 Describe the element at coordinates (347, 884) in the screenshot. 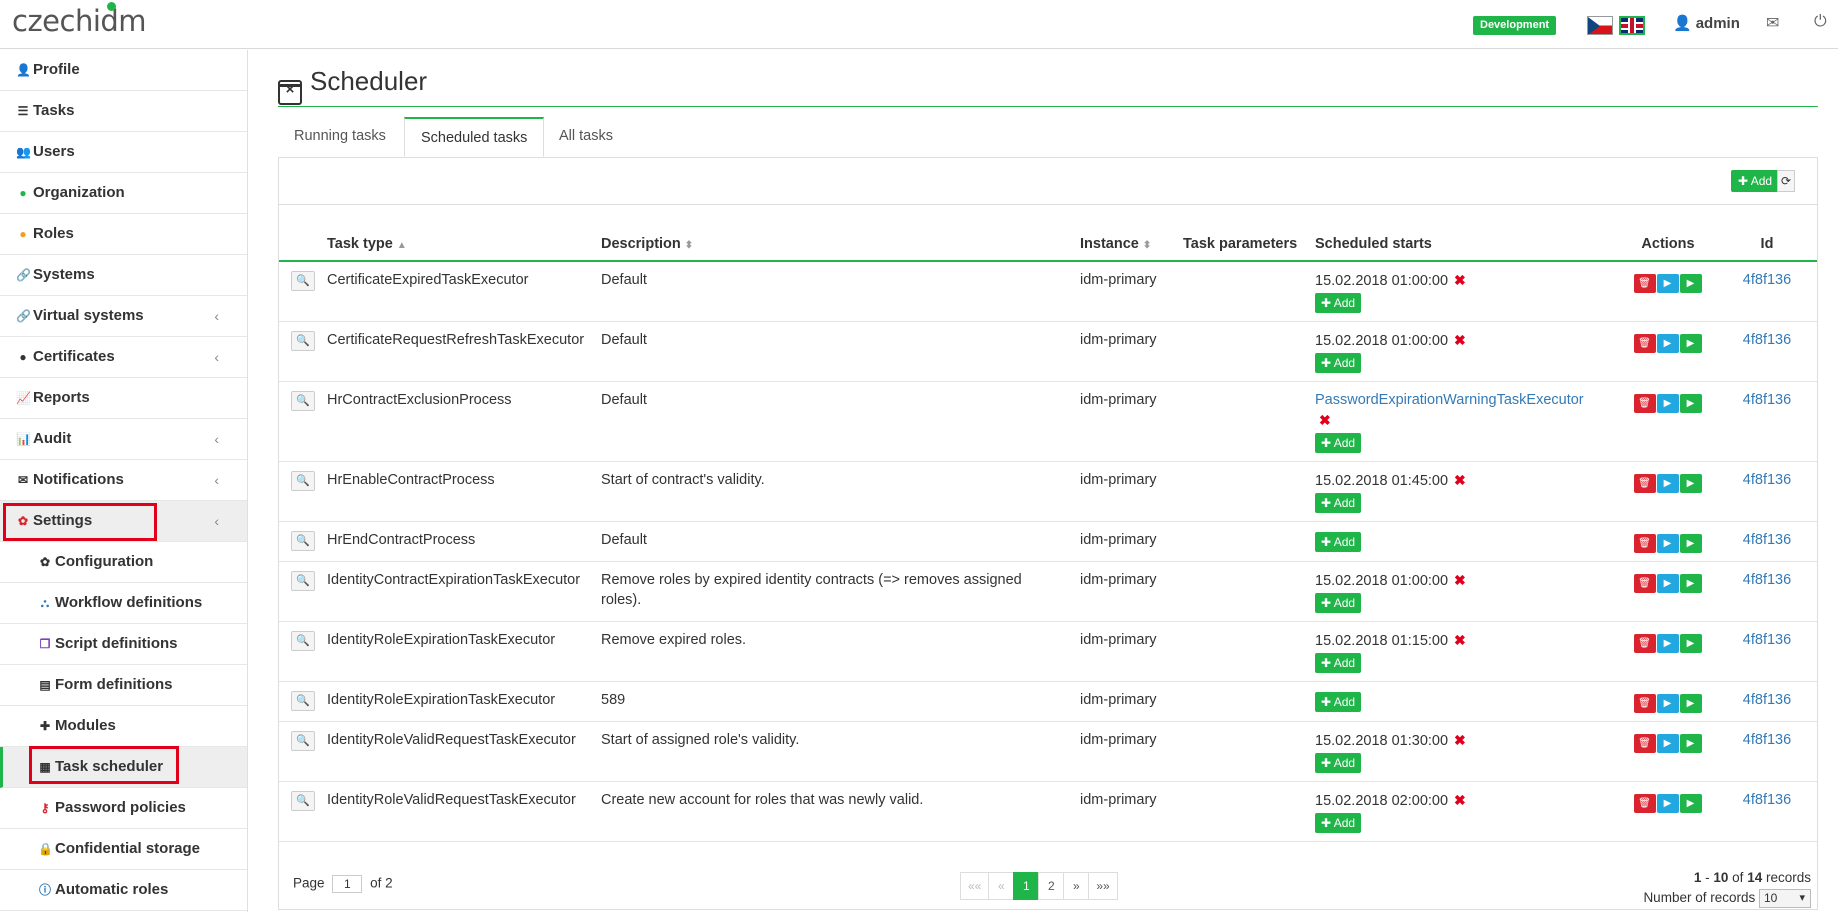

I see `page-number-input: 1` at that location.